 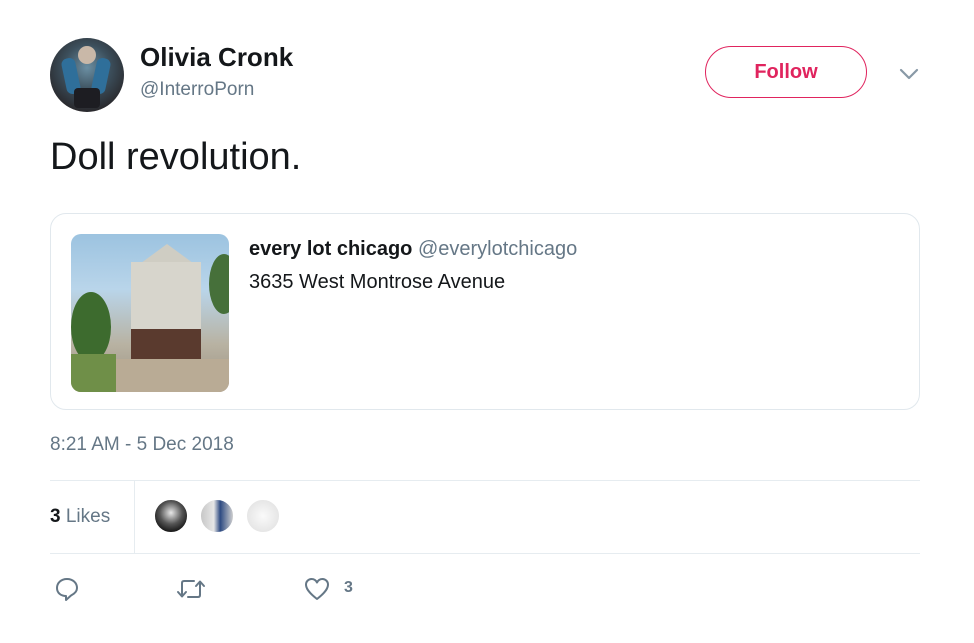 What do you see at coordinates (909, 74) in the screenshot?
I see `chevron-down-icon` at bounding box center [909, 74].